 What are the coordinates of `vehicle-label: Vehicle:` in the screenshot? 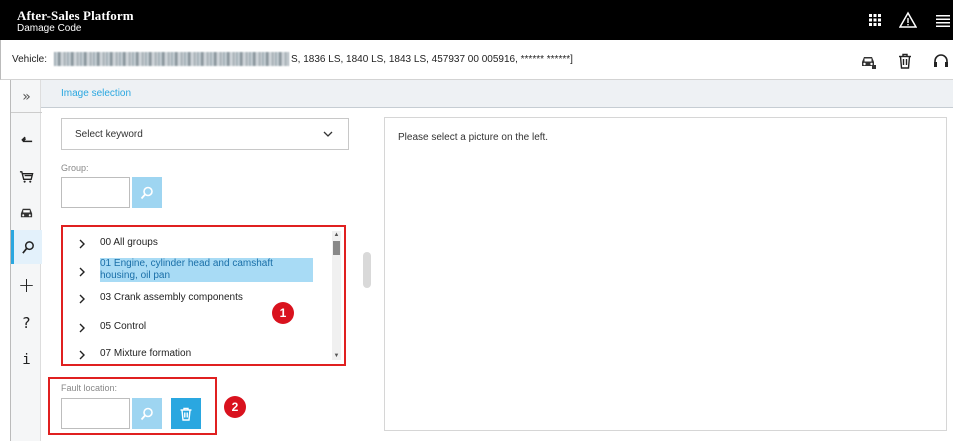 It's located at (30, 59).